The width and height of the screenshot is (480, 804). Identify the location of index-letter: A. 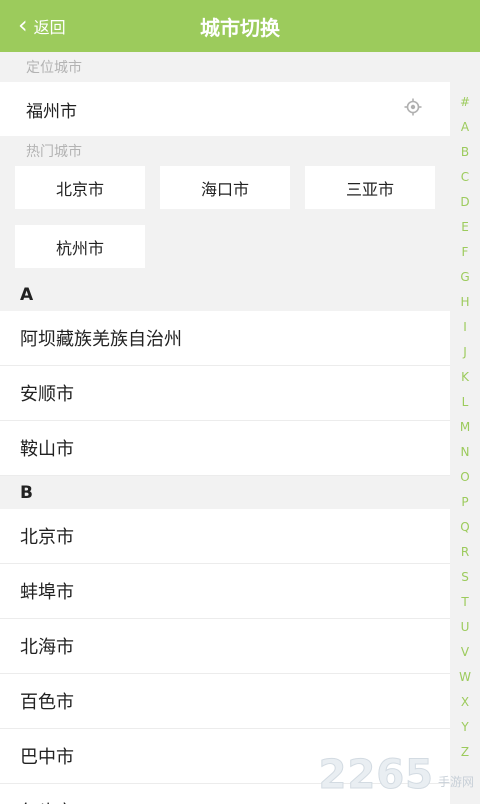
(465, 127).